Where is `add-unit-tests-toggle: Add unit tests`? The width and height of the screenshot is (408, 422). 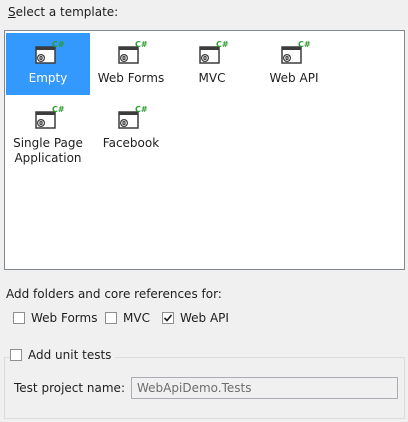 add-unit-tests-toggle: Add unit tests is located at coordinates (63, 355).